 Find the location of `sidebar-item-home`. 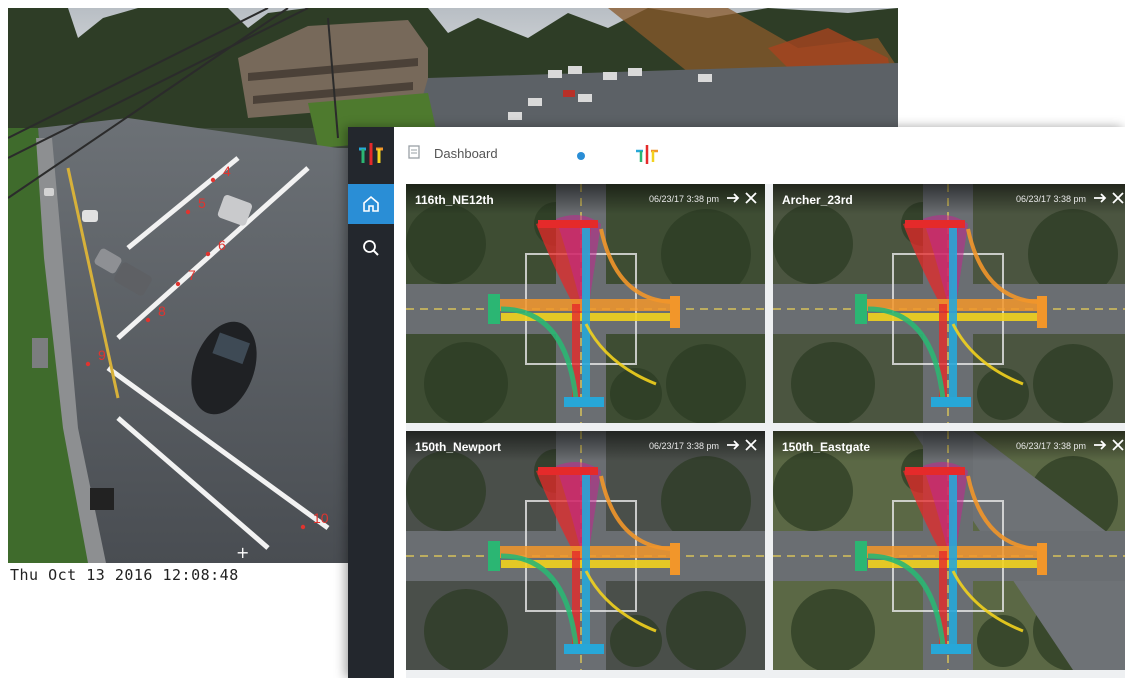

sidebar-item-home is located at coordinates (371, 204).